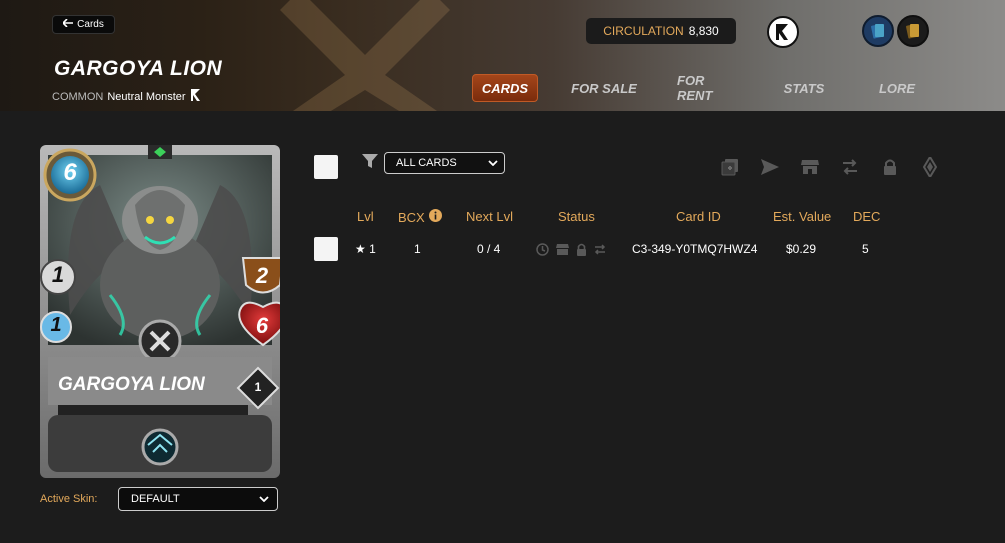 This screenshot has width=1005, height=543. What do you see at coordinates (370, 164) in the screenshot?
I see `filter-icon` at bounding box center [370, 164].